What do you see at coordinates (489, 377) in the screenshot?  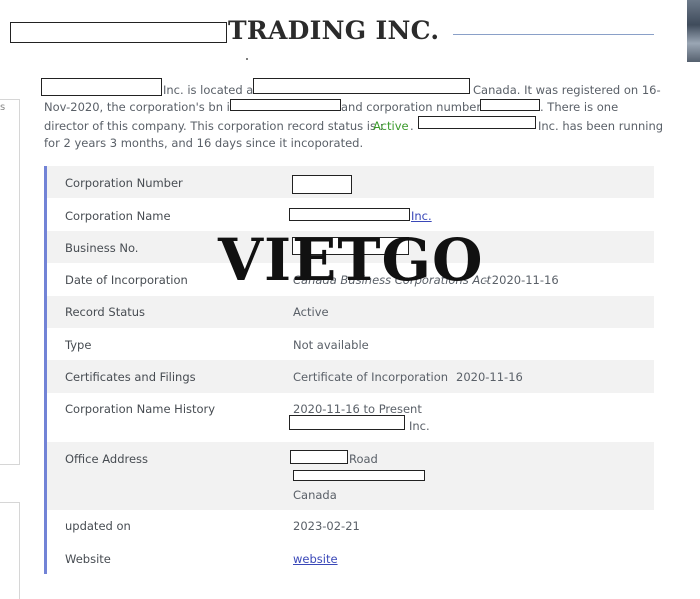 I see `certificate-date: 2020-11-16` at bounding box center [489, 377].